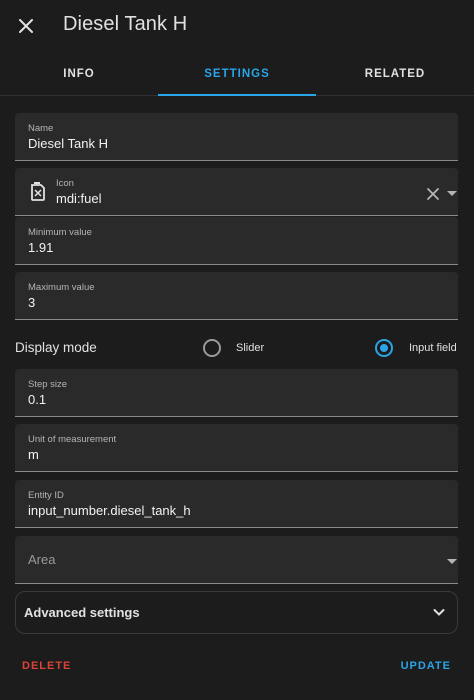 This screenshot has height=700, width=474. What do you see at coordinates (82, 612) in the screenshot?
I see `advanced-settings-label: Advanced settings` at bounding box center [82, 612].